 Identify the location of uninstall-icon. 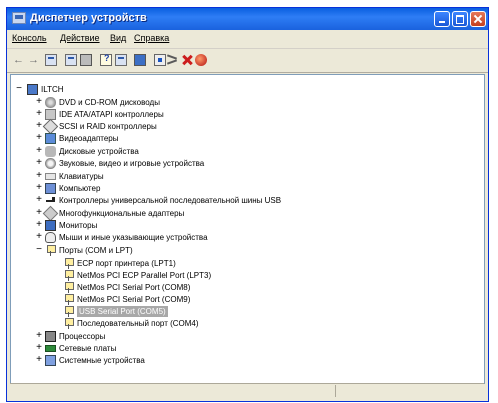
(187, 60).